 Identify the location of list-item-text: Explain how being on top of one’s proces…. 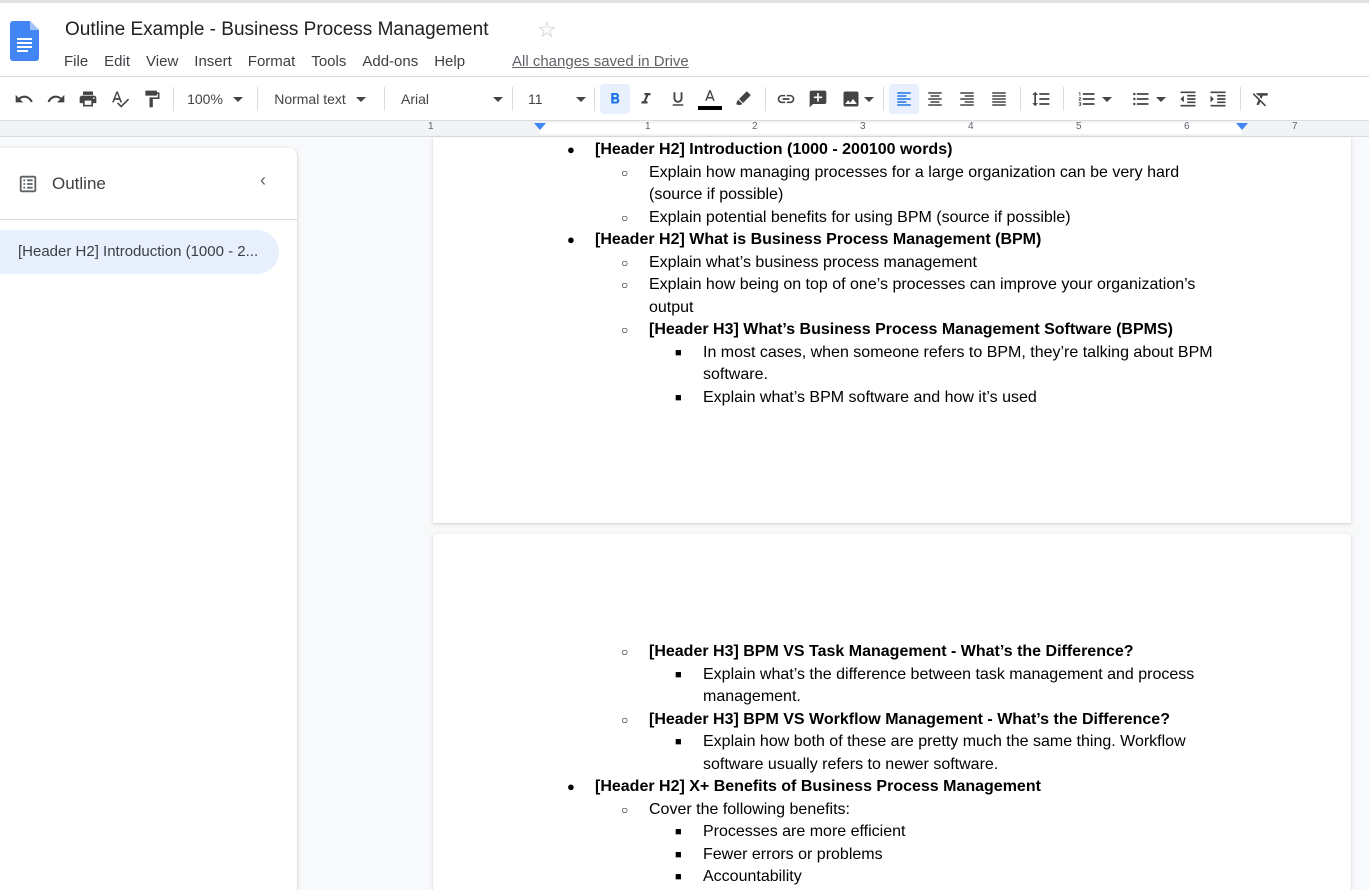
(922, 285).